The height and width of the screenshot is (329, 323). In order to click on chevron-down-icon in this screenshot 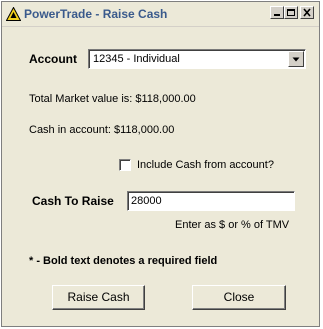, I will do `click(296, 59)`.